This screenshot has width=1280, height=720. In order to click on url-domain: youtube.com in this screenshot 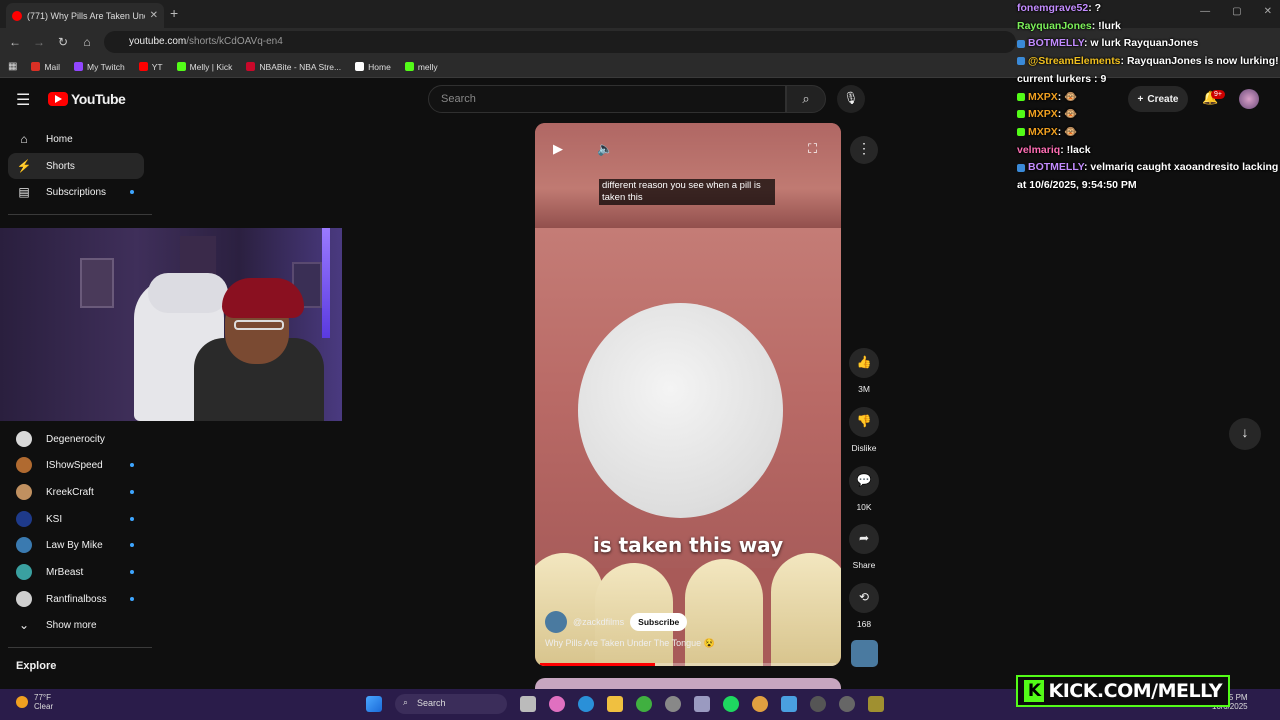, I will do `click(158, 41)`.